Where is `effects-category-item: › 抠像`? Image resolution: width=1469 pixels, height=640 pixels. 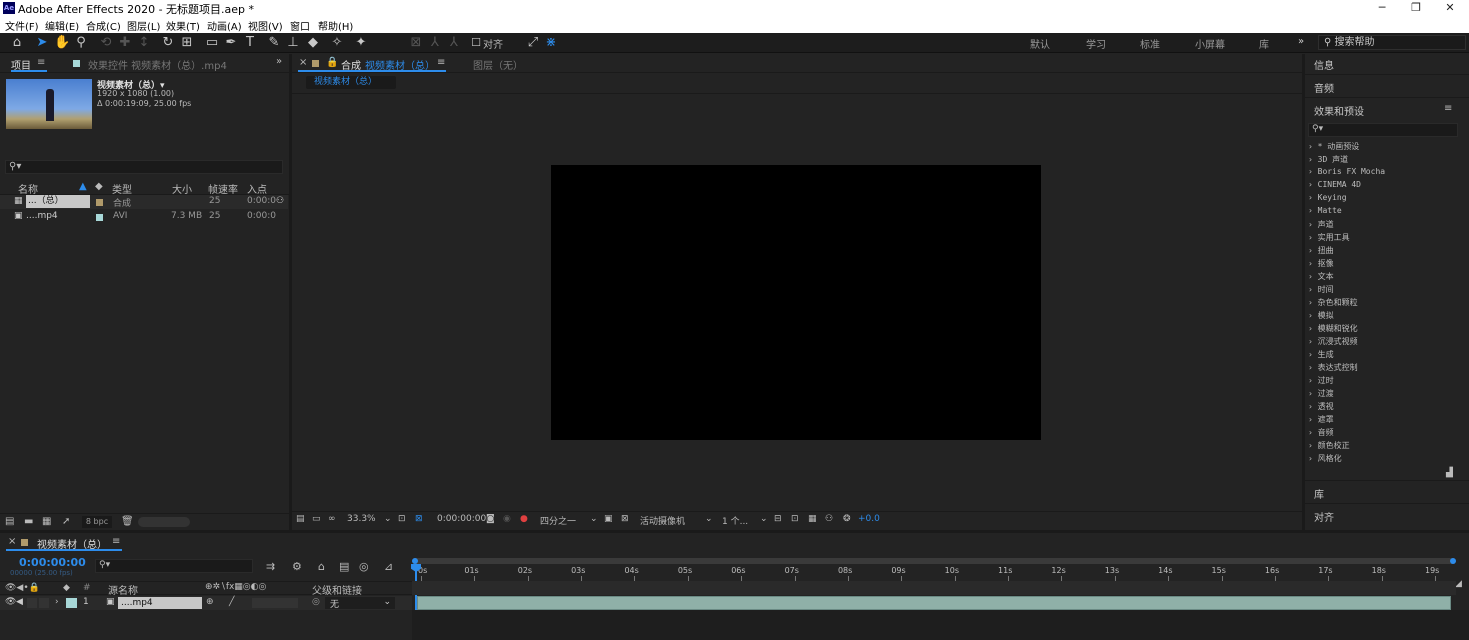
effects-category-item: › 抠像 is located at coordinates (1321, 263).